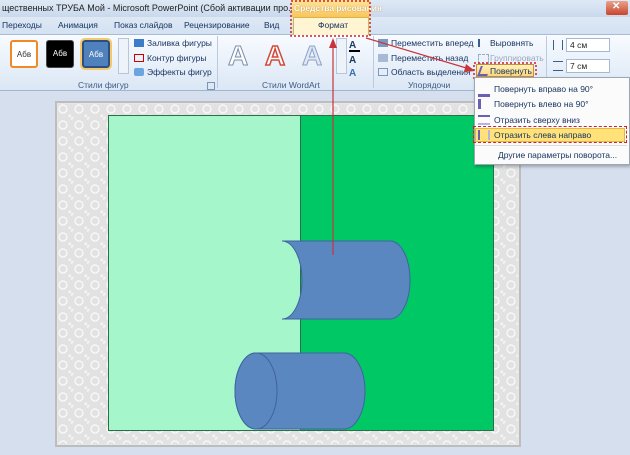 This screenshot has height=455, width=630. Describe the element at coordinates (330, 18) in the screenshot. I see `highlight-contextual-tab` at that location.